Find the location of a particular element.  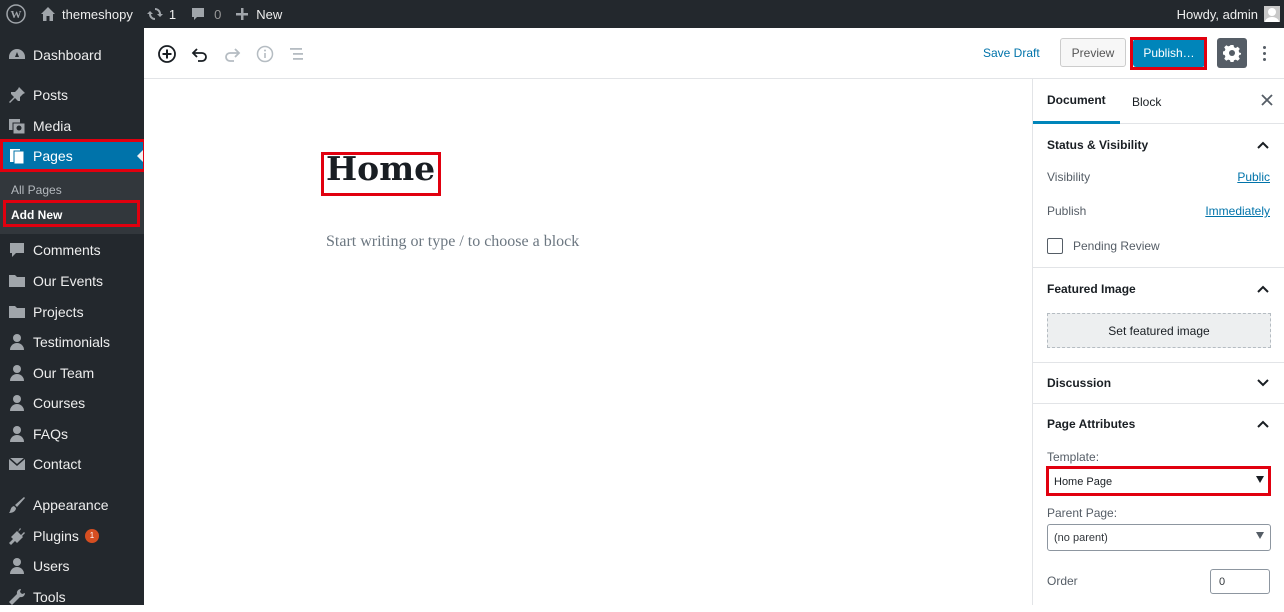

template-select: Home Page is located at coordinates (1159, 481).